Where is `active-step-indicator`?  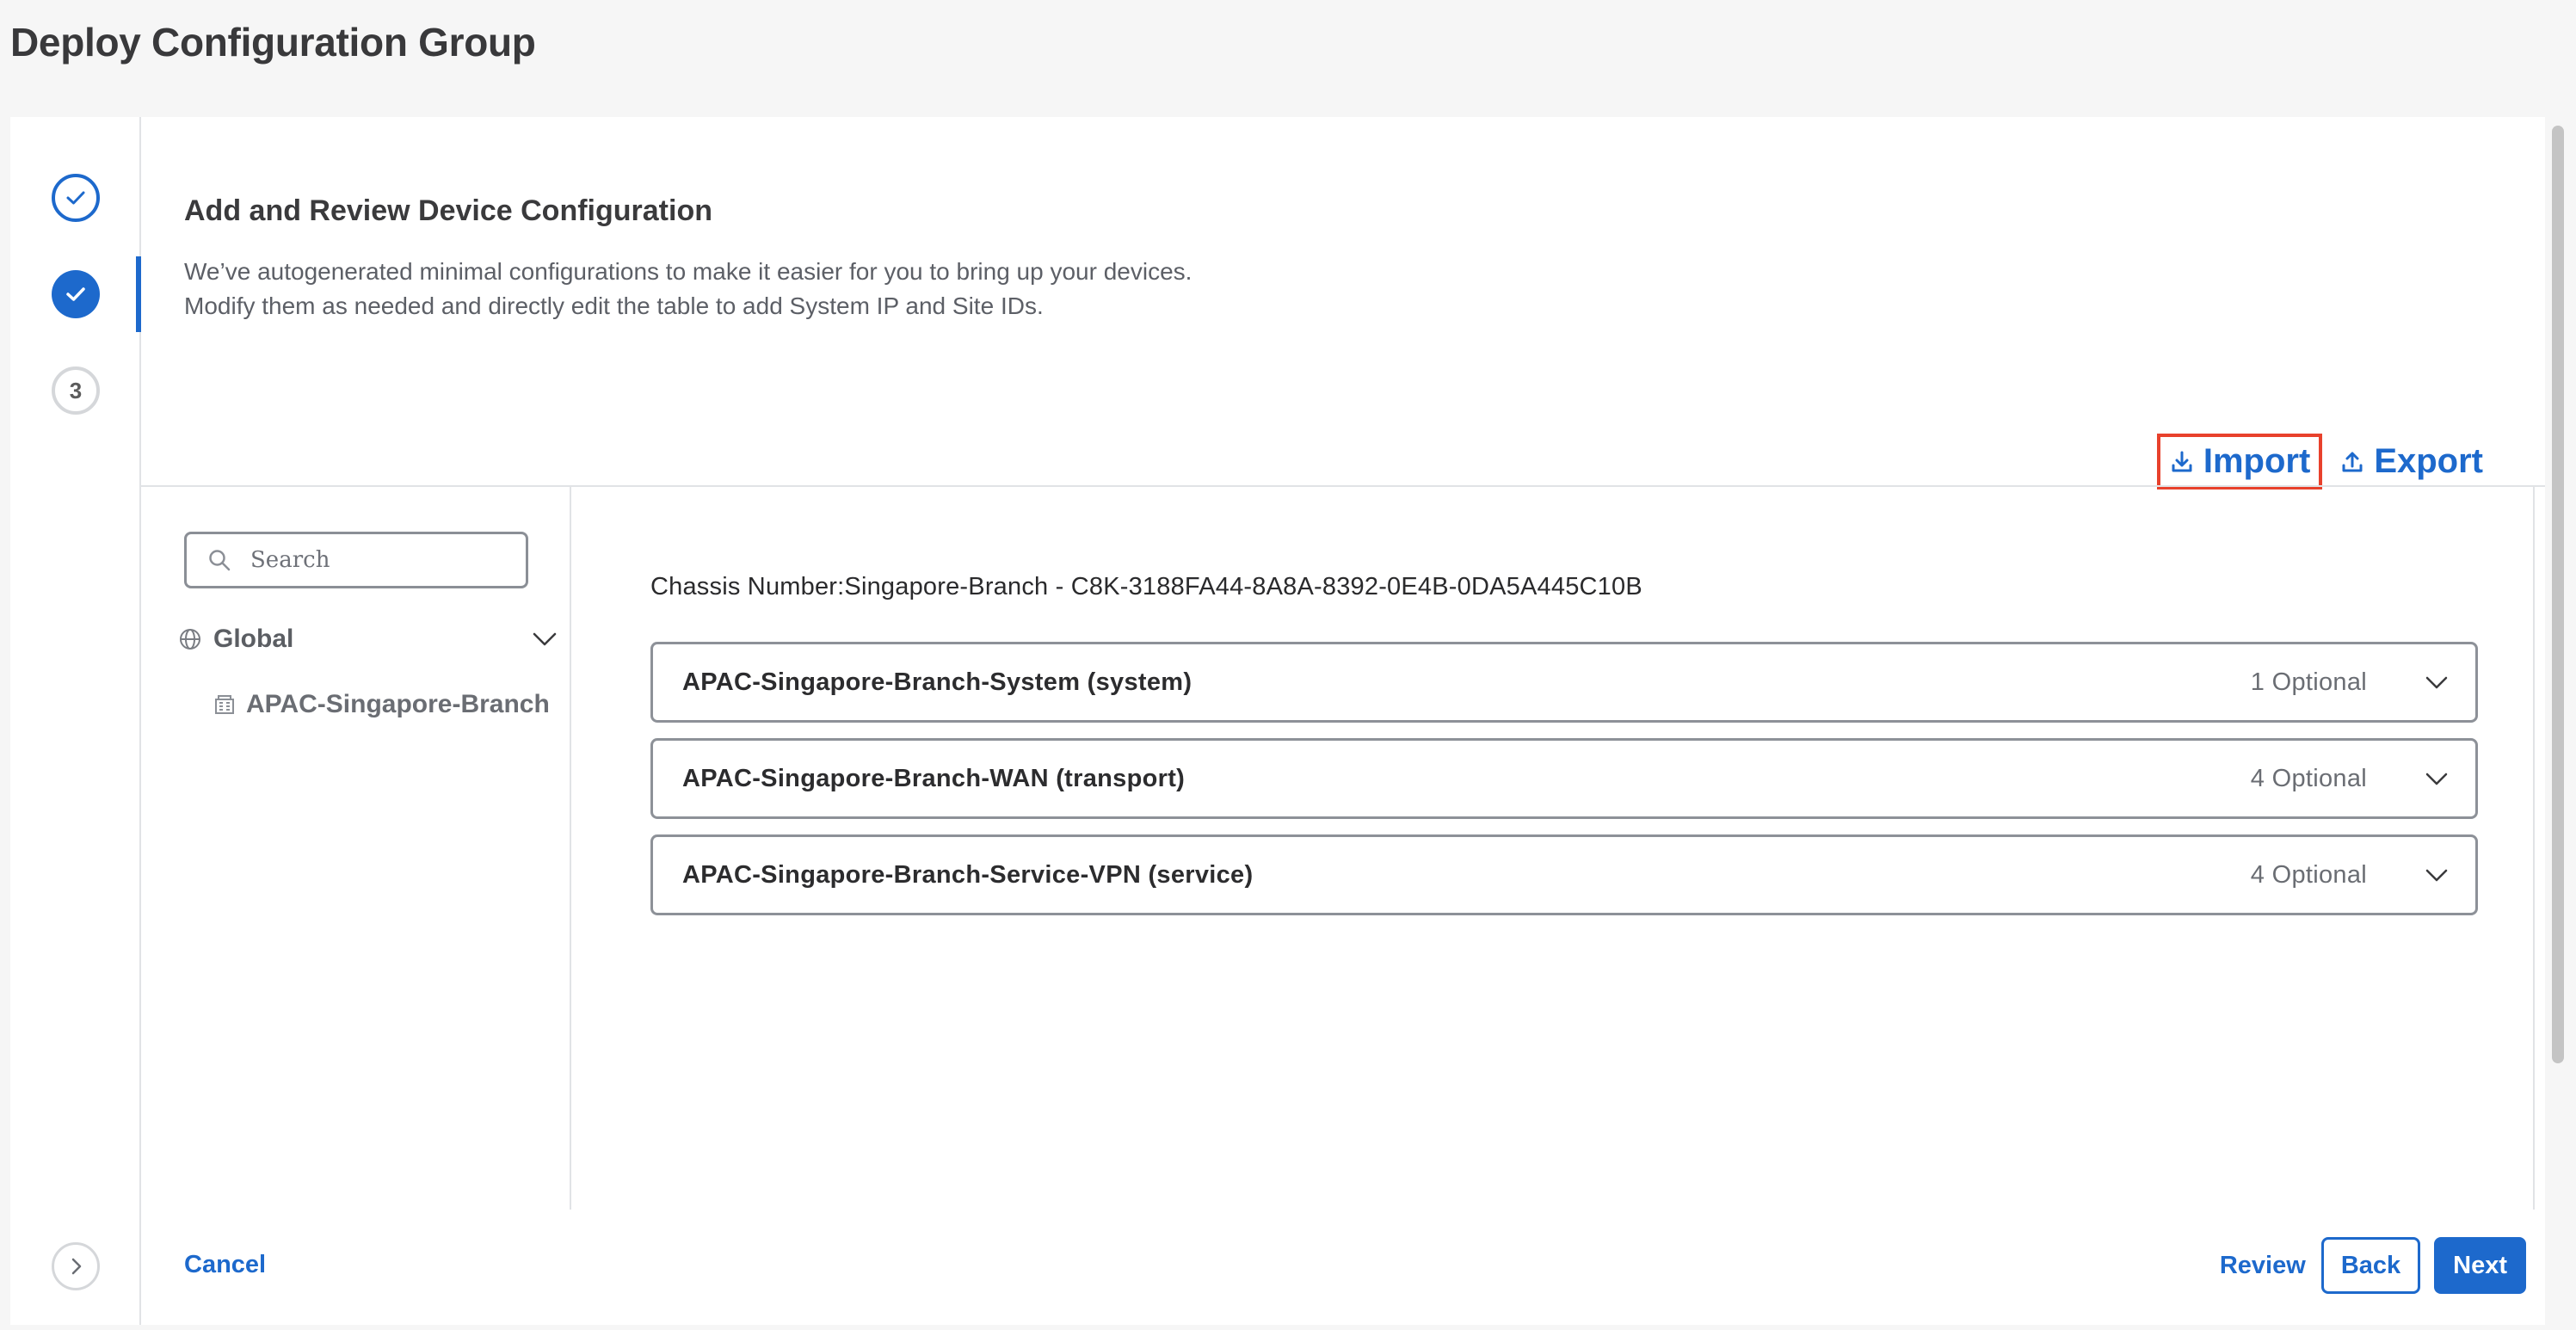 active-step-indicator is located at coordinates (139, 294).